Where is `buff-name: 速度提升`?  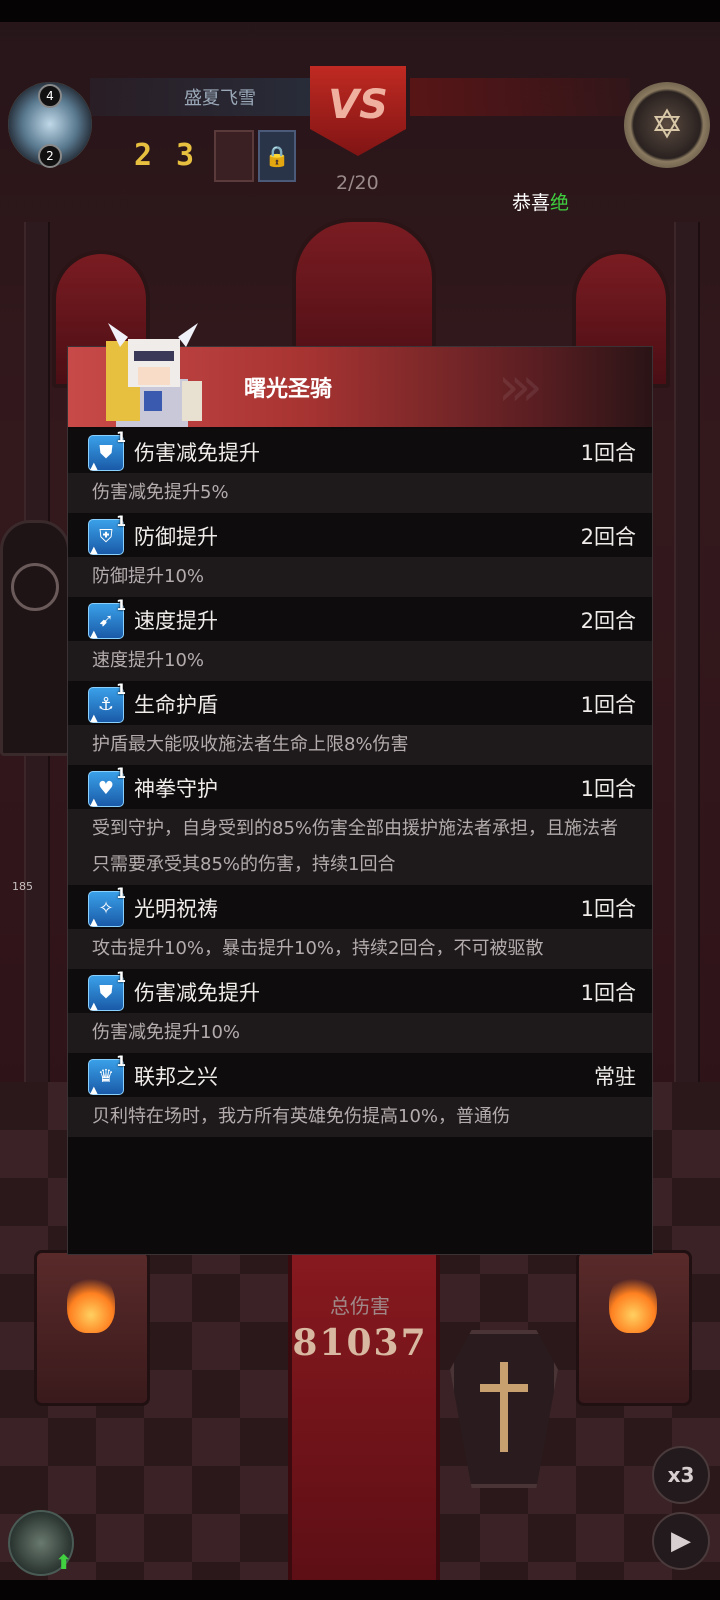 buff-name: 速度提升 is located at coordinates (176, 621).